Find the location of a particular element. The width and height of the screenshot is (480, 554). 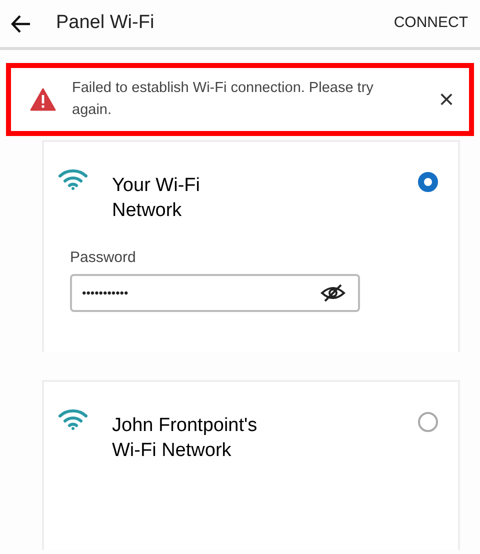

network-name: Your Wi-Fi Network is located at coordinates (191, 199).